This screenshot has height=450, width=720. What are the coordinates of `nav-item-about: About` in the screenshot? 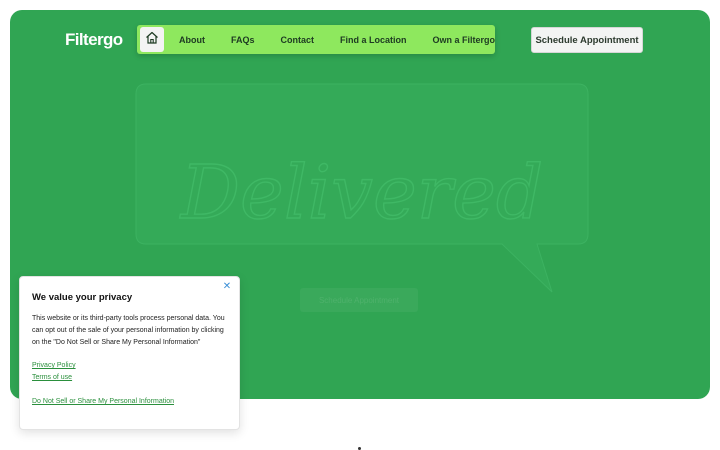 It's located at (192, 40).